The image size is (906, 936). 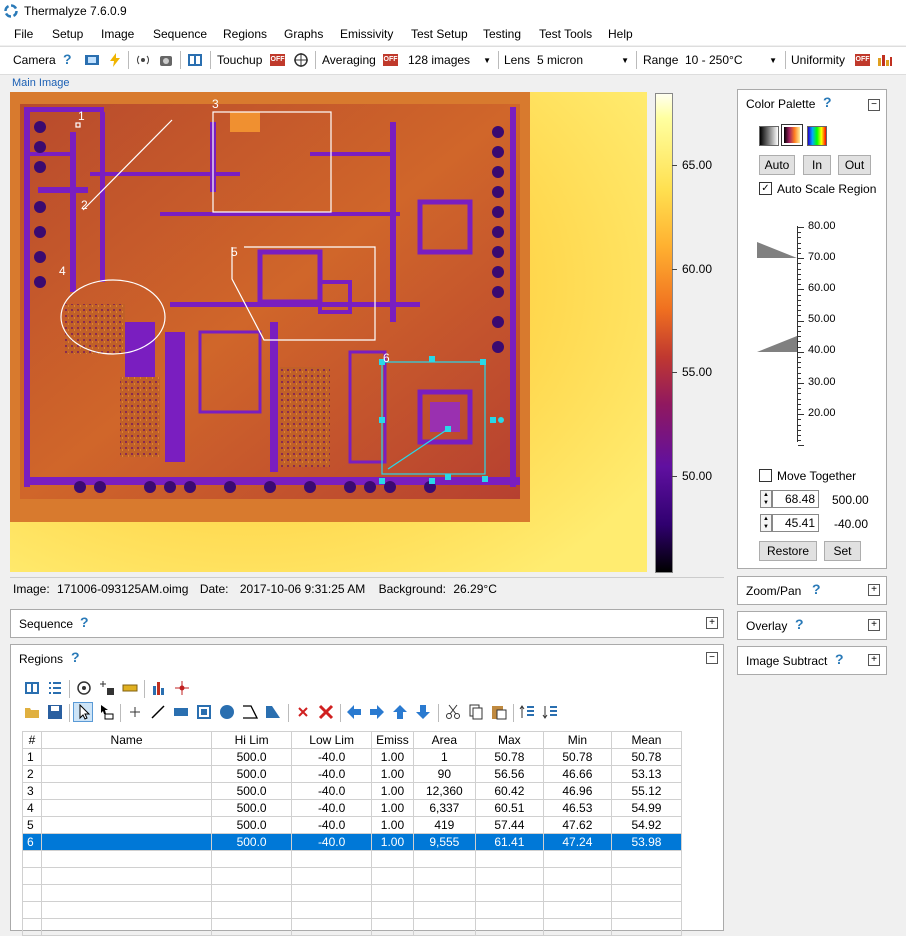 I want to click on image-subtract-title: Image Subtract, so click(x=786, y=661).